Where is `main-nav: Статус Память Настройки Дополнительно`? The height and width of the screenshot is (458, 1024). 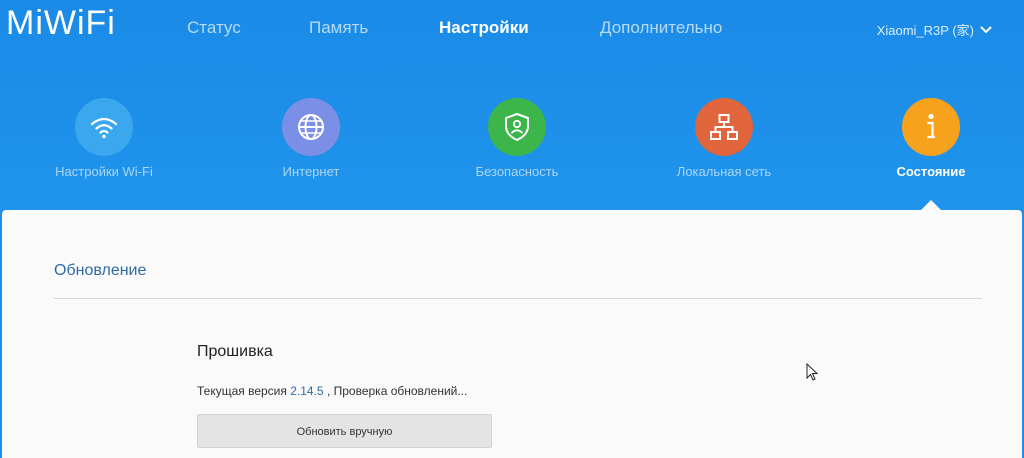
main-nav: Статус Память Настройки Дополнительно is located at coordinates (512, 29).